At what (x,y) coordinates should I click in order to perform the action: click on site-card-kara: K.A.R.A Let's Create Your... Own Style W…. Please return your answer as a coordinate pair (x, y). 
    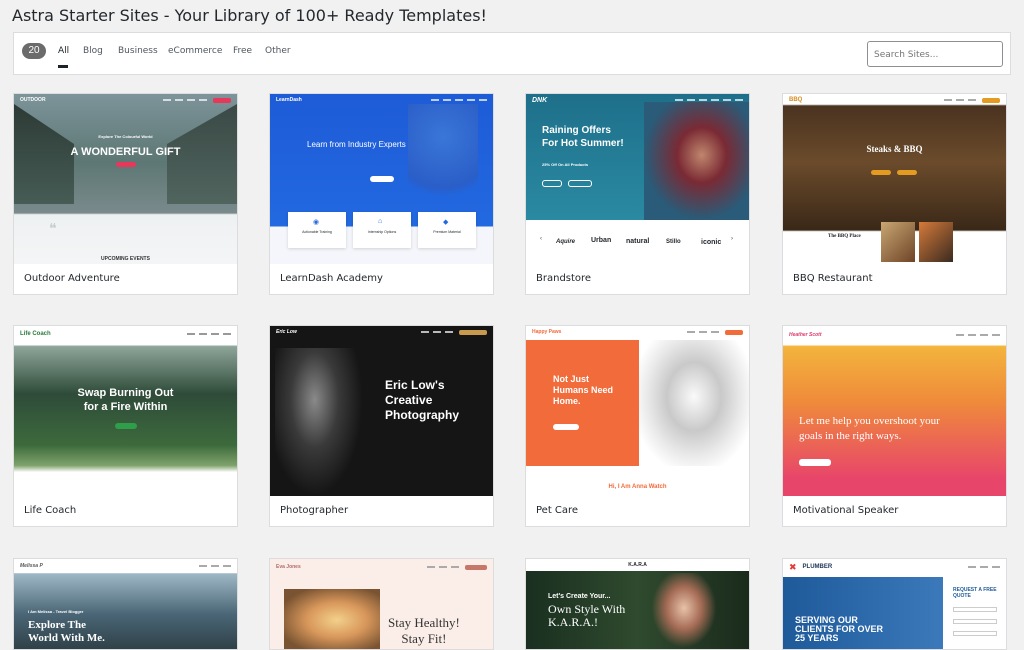
    Looking at the image, I should click on (637, 604).